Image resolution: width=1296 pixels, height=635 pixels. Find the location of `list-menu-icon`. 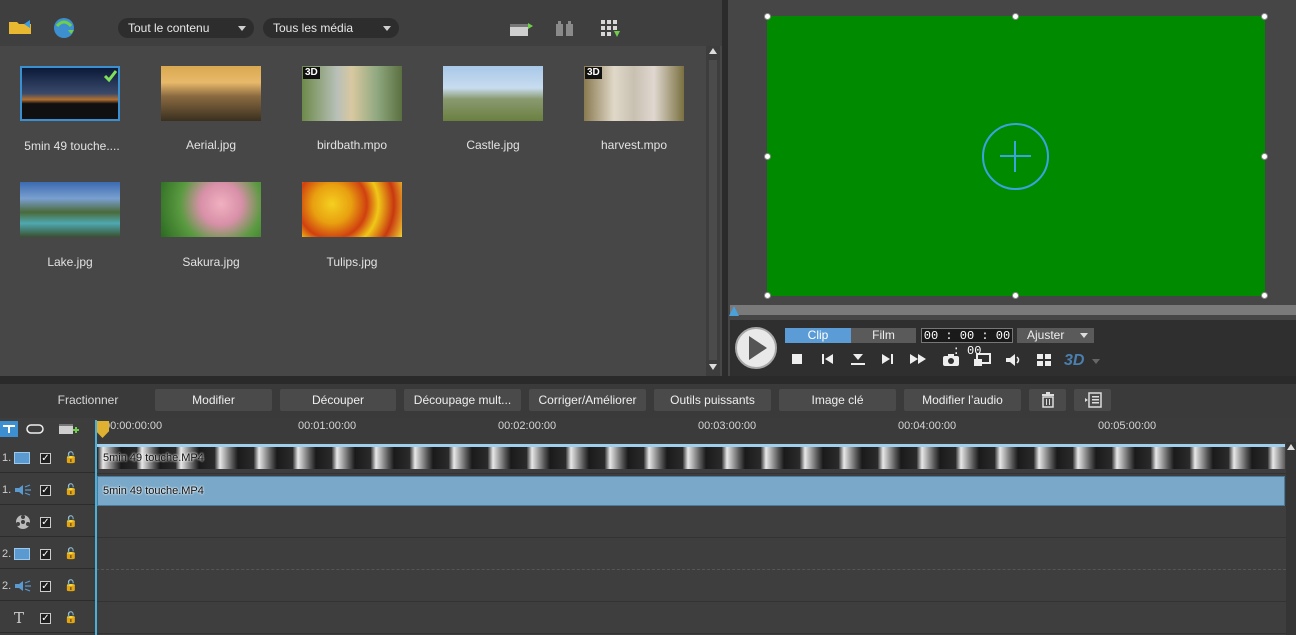

list-menu-icon is located at coordinates (1093, 400).